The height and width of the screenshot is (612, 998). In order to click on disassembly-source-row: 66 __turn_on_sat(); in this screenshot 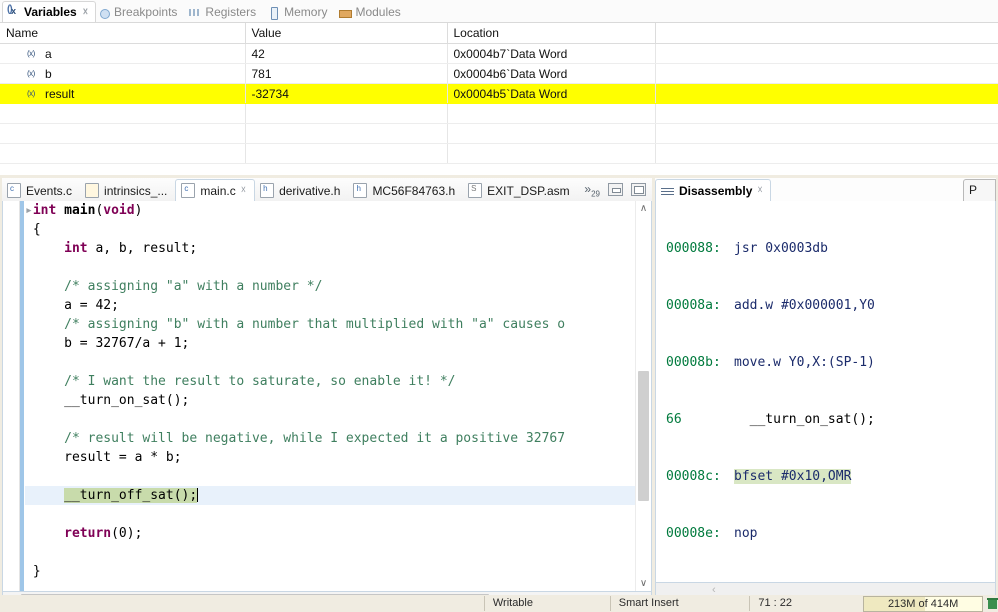, I will do `click(825, 419)`.